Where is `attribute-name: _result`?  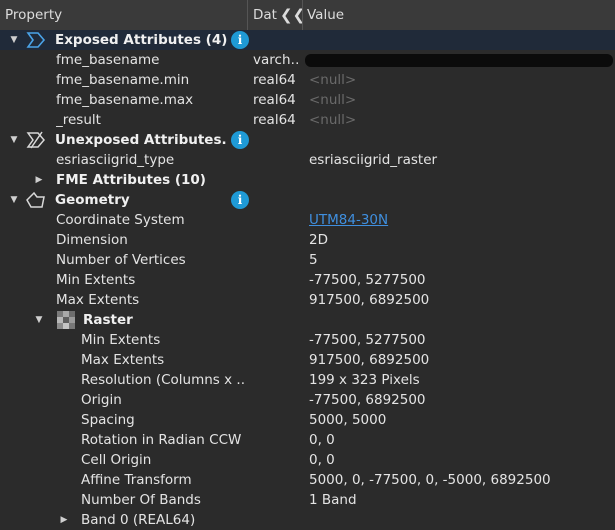 attribute-name: _result is located at coordinates (78, 120).